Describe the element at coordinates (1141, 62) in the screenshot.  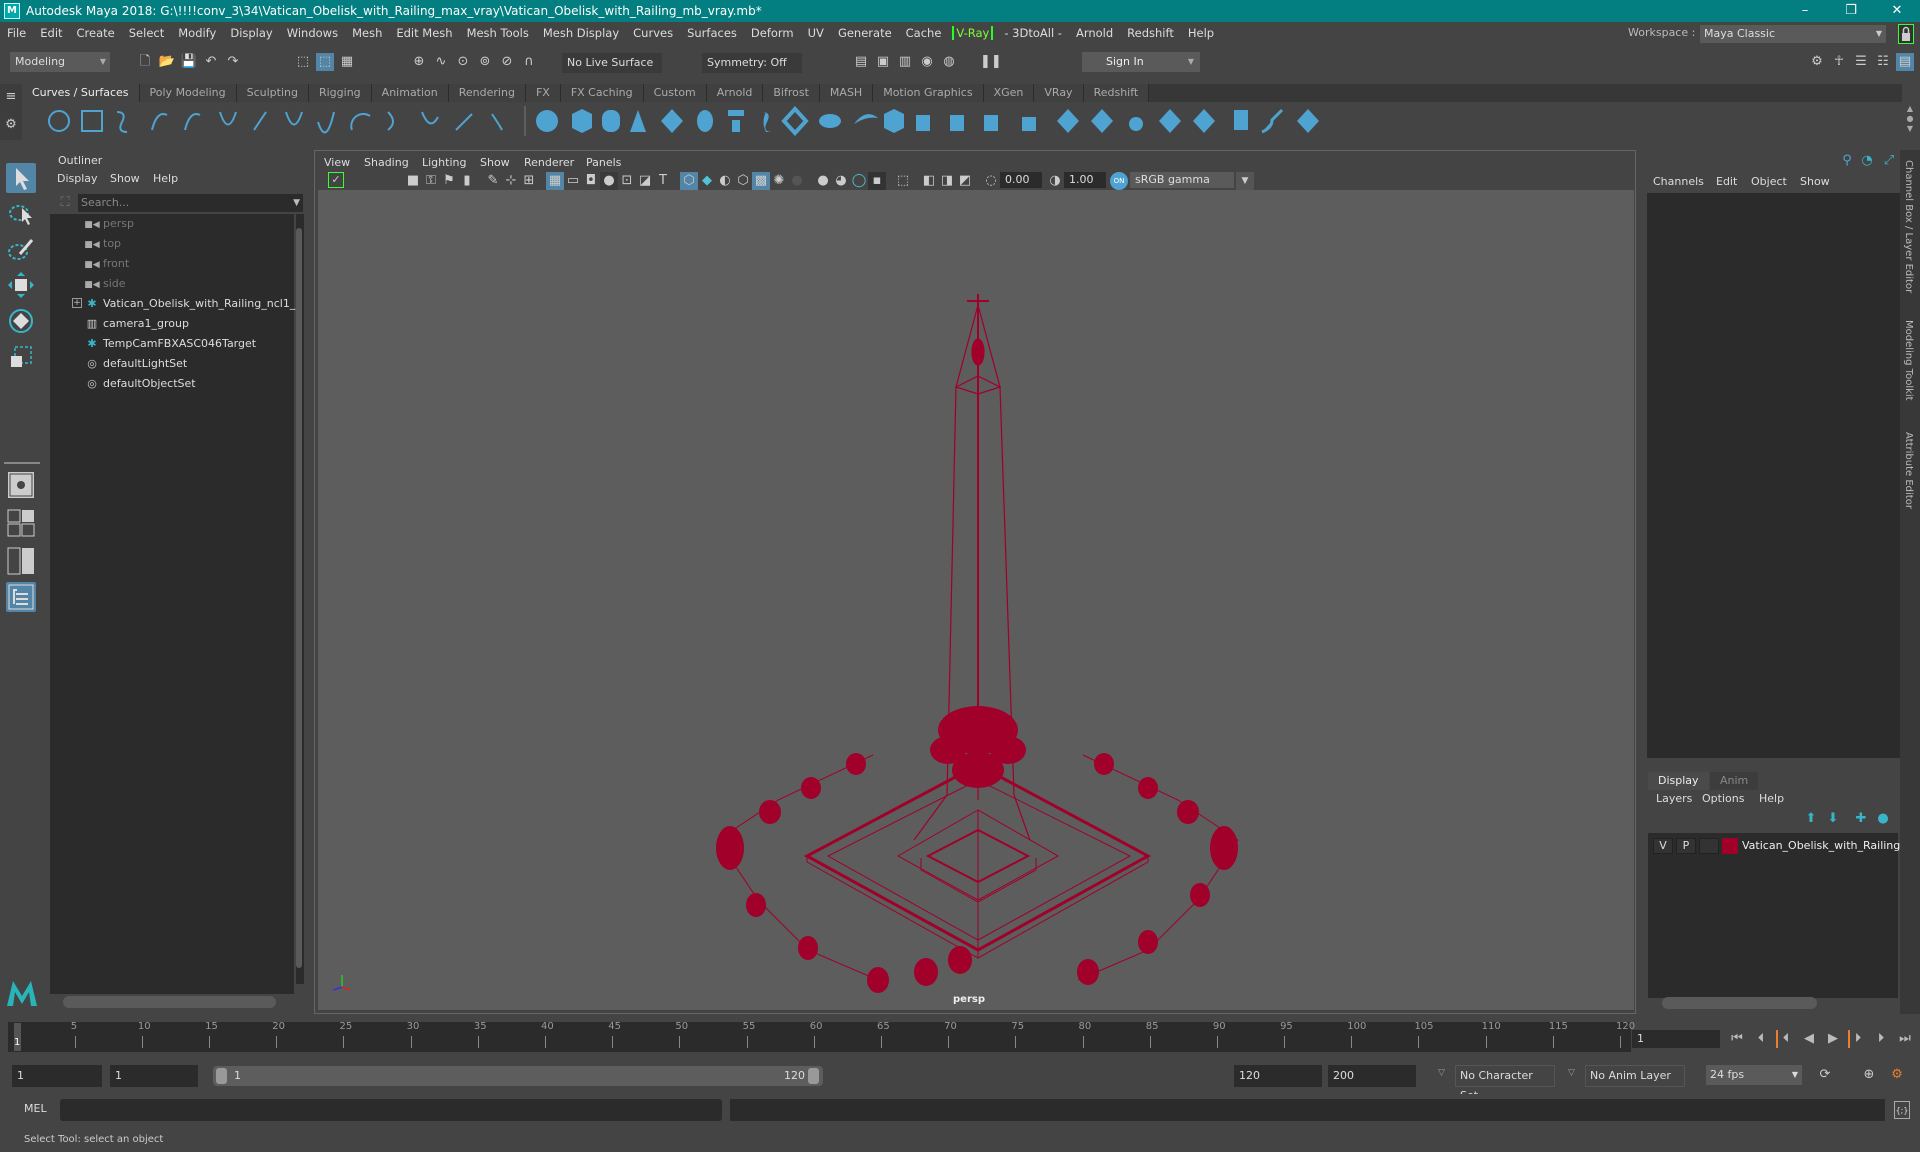
I see `sign-in-button: Sign In` at that location.